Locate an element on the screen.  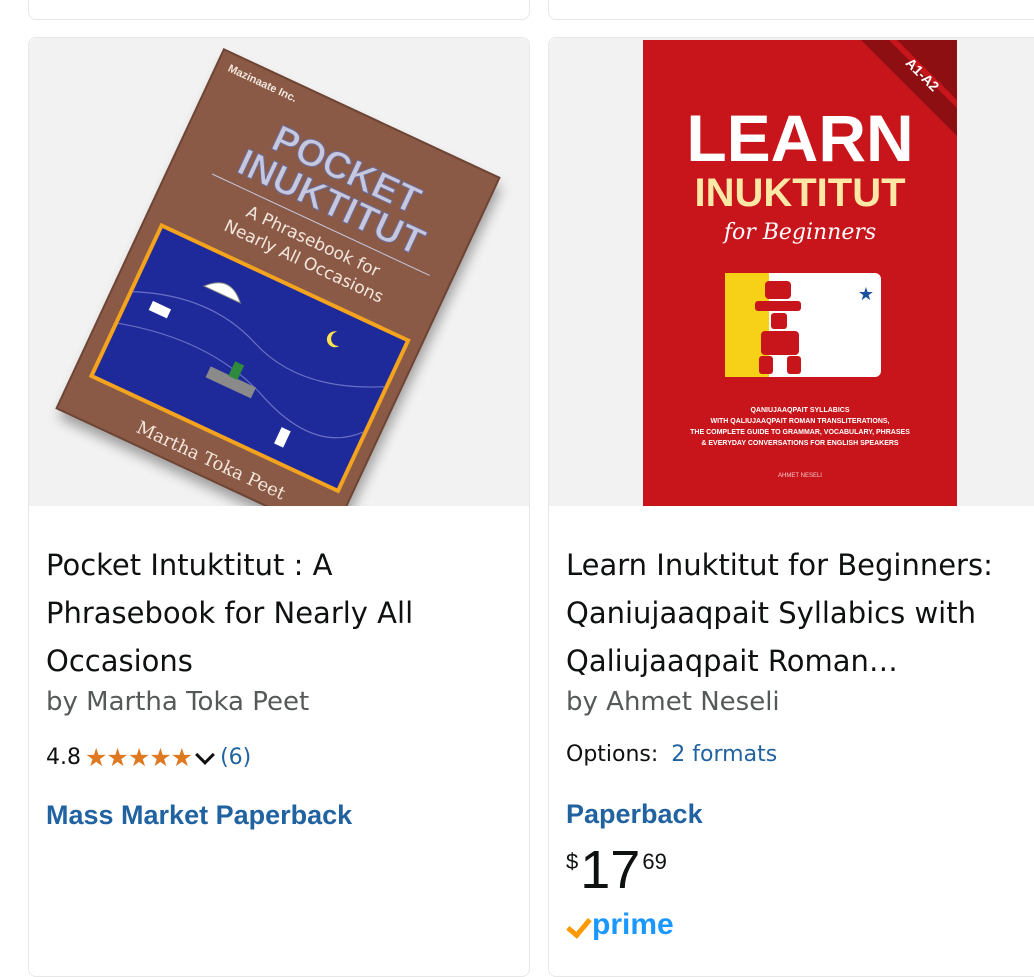
prime-check-icon is located at coordinates (579, 925).